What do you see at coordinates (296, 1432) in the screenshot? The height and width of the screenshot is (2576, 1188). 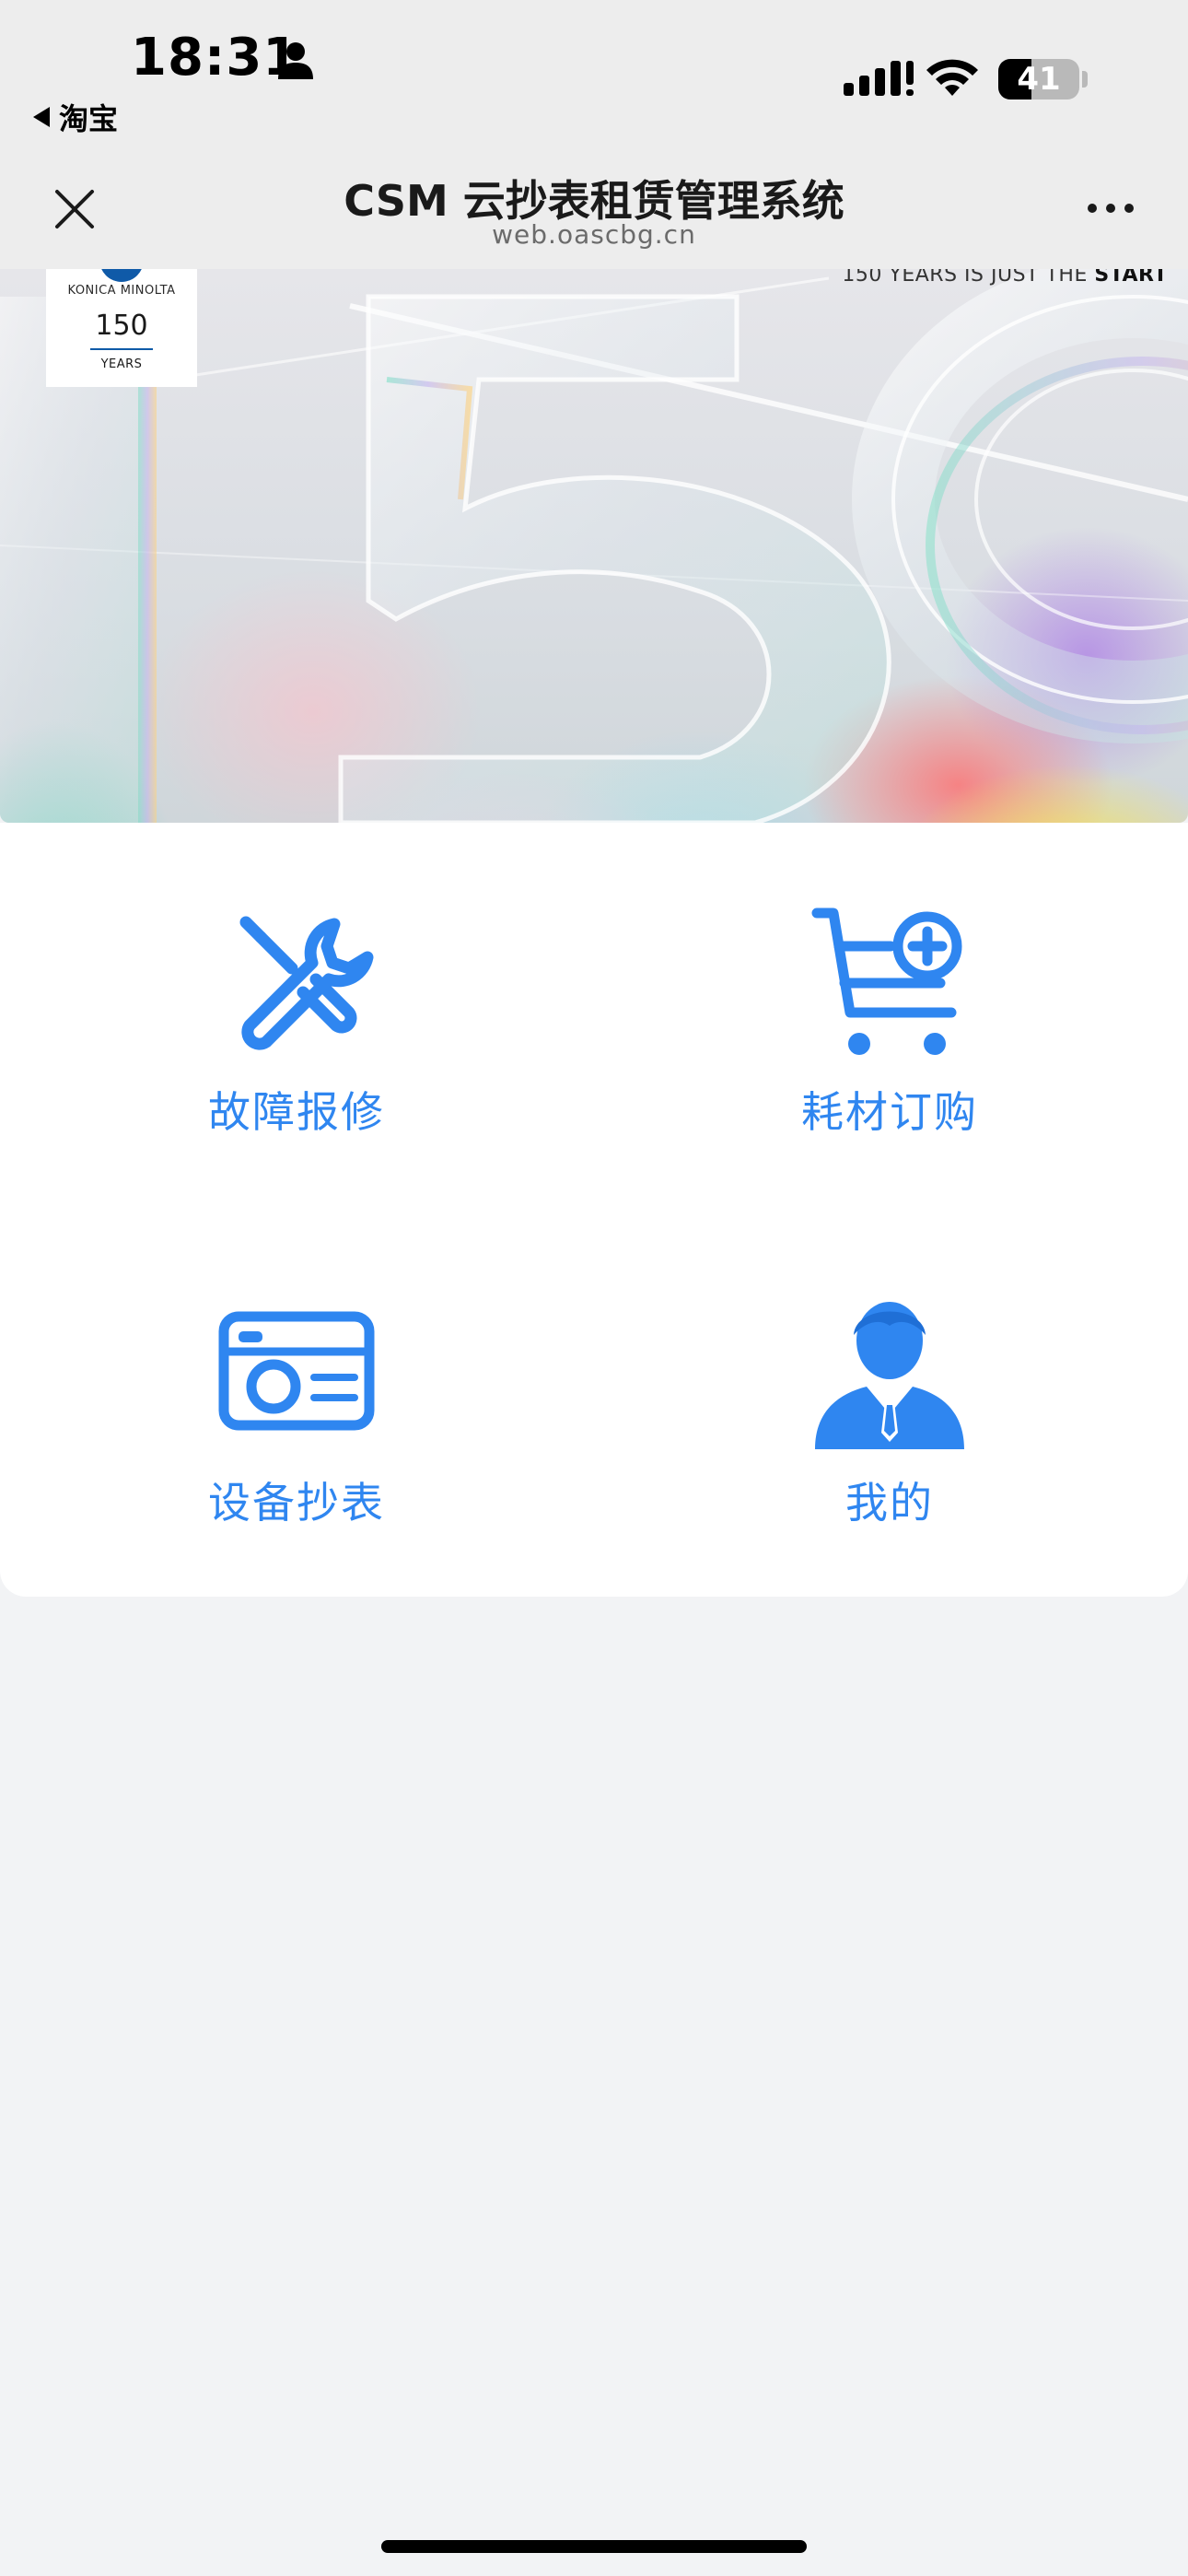 I see `menu-item-meter-reading: 设备抄表` at bounding box center [296, 1432].